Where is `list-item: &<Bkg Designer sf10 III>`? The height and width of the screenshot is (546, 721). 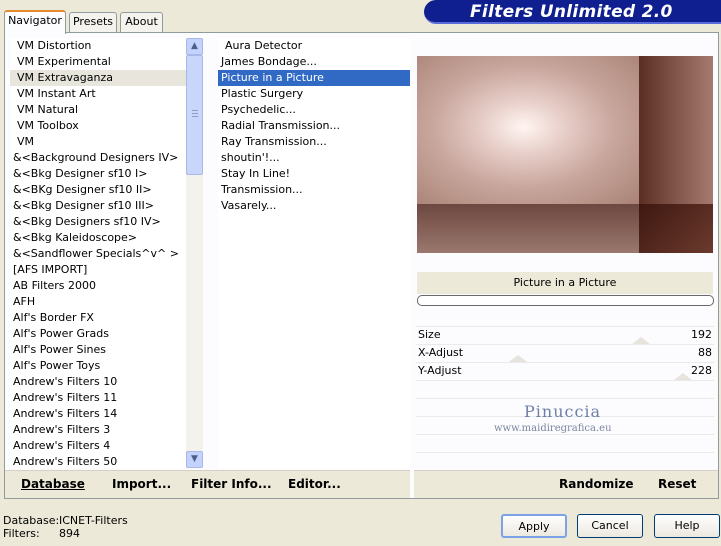 list-item: &<Bkg Designer sf10 III> is located at coordinates (98, 206).